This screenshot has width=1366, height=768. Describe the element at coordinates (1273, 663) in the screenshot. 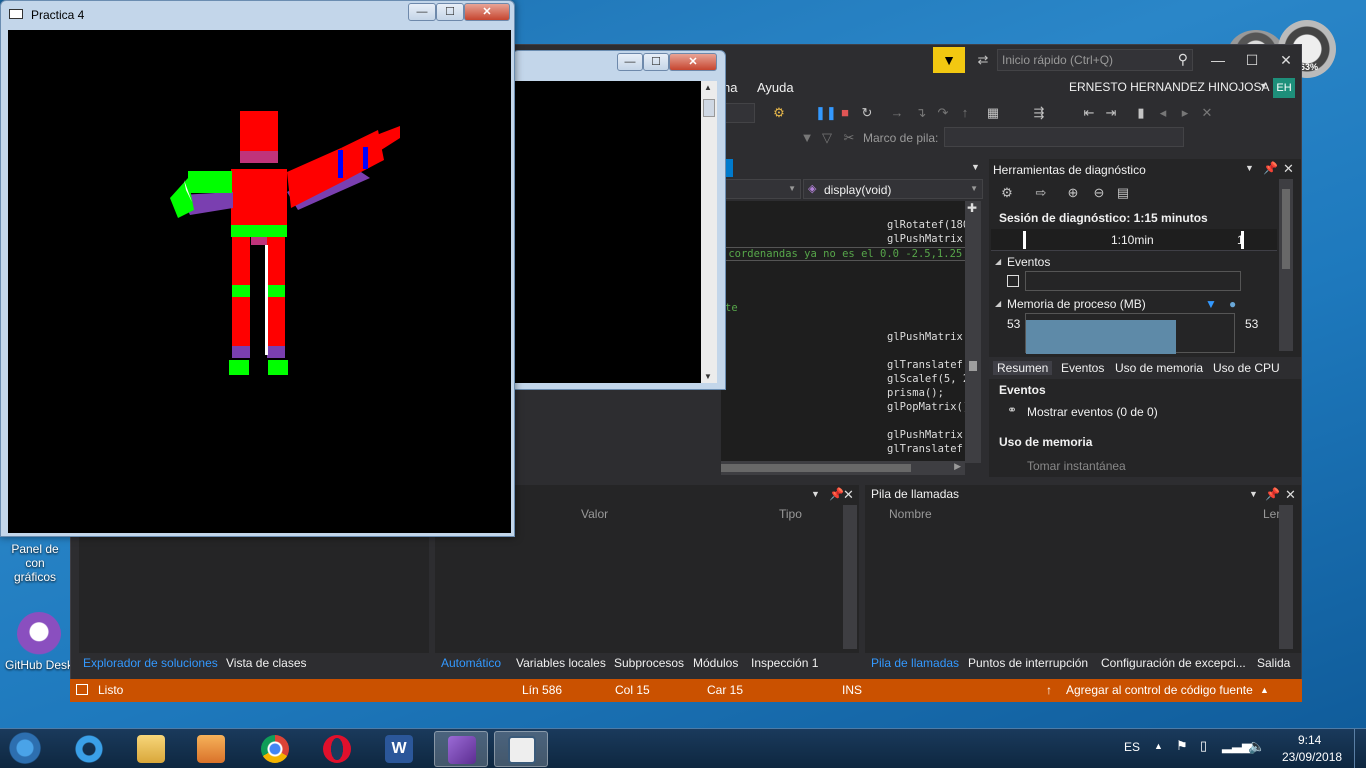

I see `tab-output: Salida` at that location.